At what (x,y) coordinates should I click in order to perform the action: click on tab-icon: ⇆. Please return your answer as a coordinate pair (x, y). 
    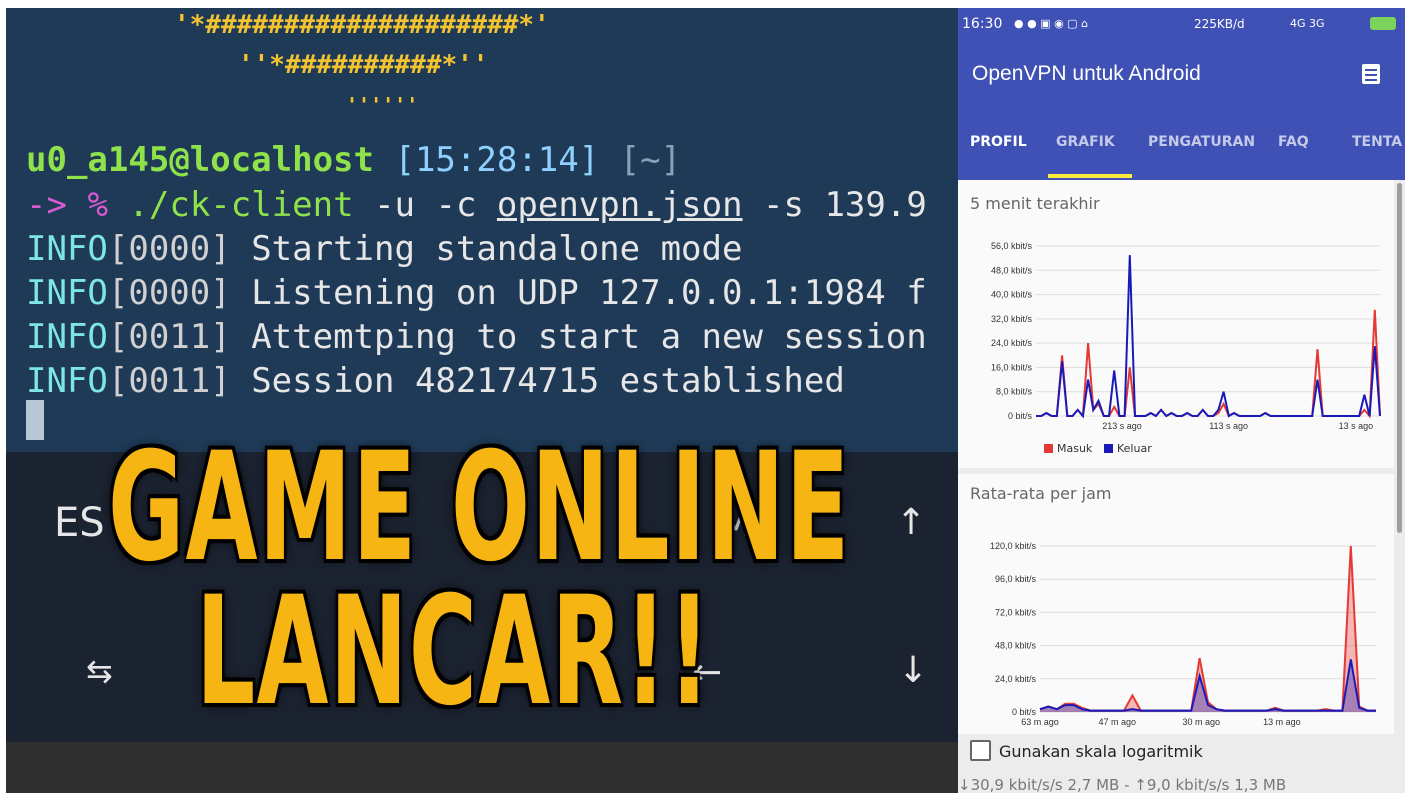
    Looking at the image, I should click on (99, 671).